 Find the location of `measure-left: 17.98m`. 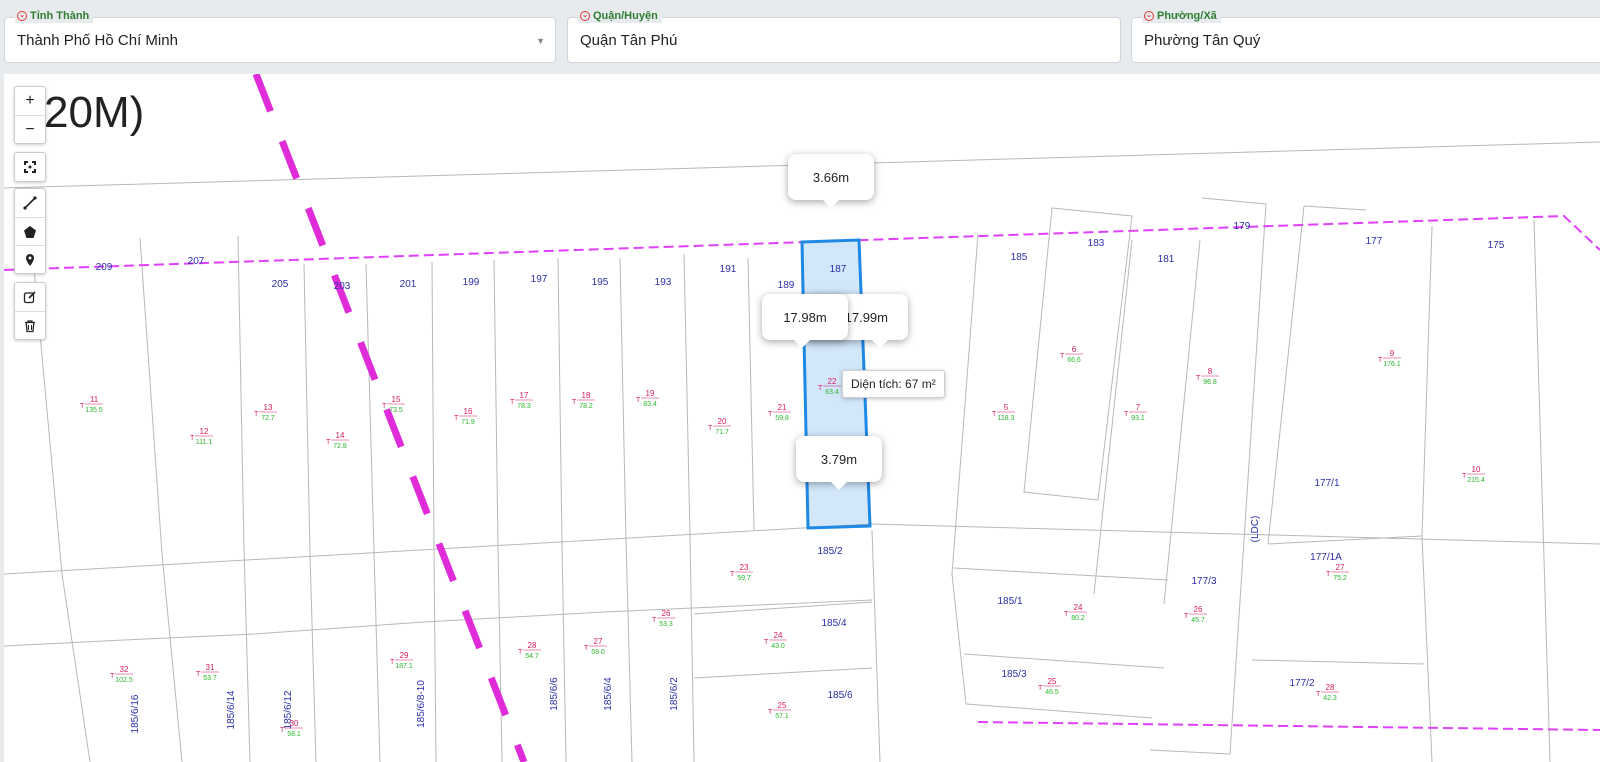

measure-left: 17.98m is located at coordinates (805, 321).